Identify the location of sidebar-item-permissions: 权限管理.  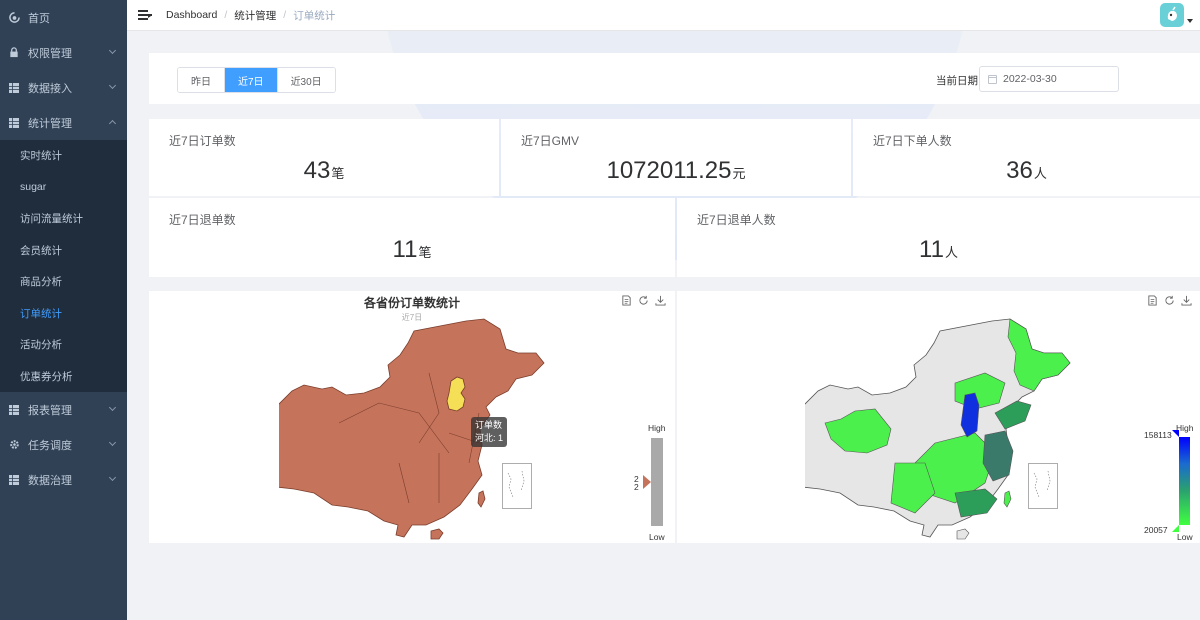
(63, 52).